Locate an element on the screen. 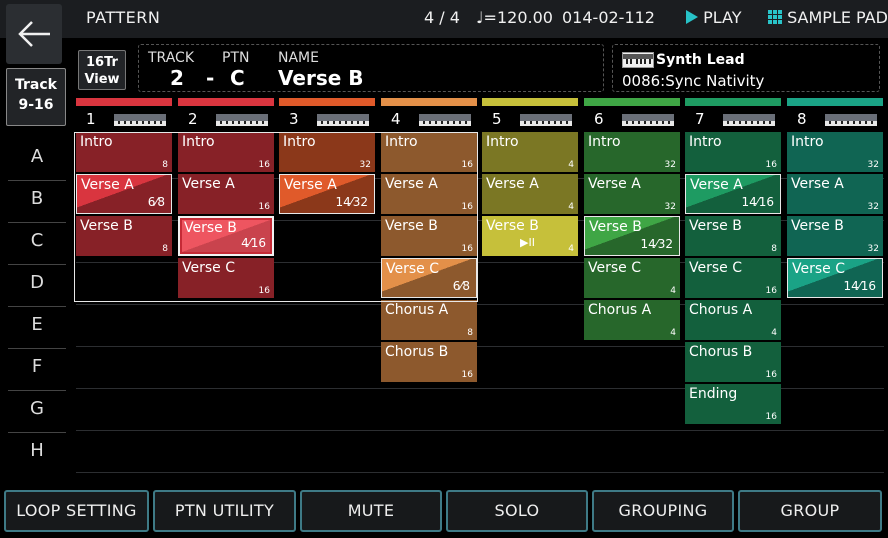 Image resolution: width=888 pixels, height=538 pixels. track-header-8: 8 is located at coordinates (835, 115).